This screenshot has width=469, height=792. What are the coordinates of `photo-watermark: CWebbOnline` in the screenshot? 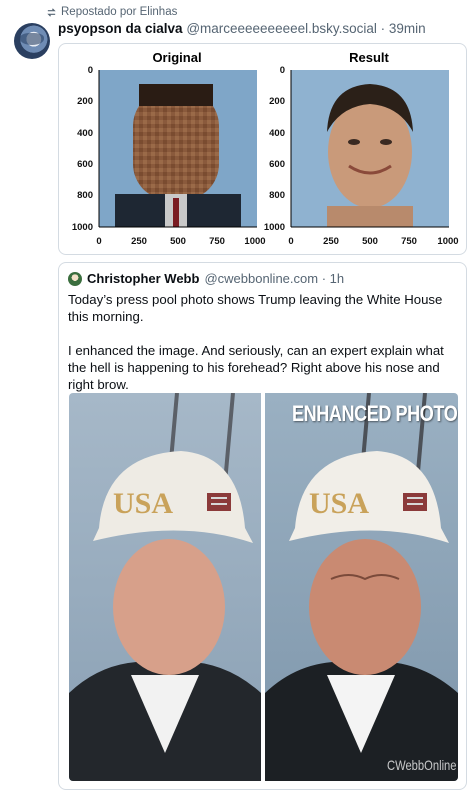 It's located at (422, 765).